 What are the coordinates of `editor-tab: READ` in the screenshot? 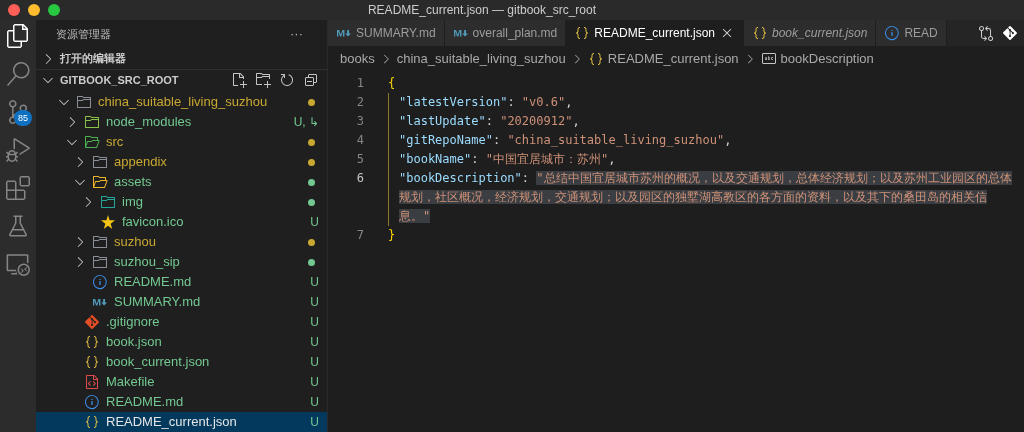 It's located at (911, 33).